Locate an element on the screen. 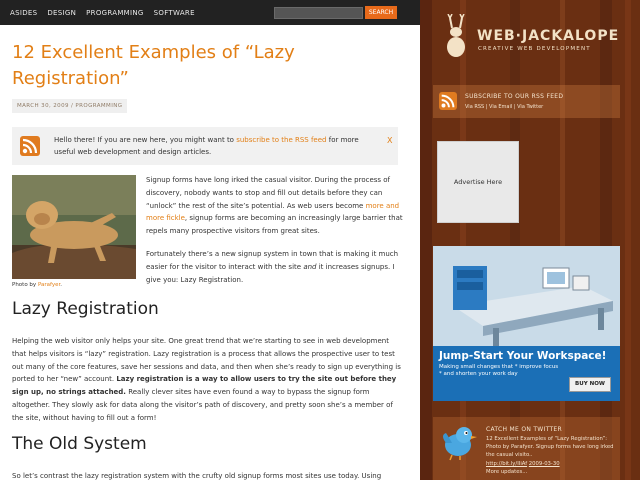 This screenshot has height=480, width=640. subscribe-link: subscribe to the RSS feed is located at coordinates (281, 140).